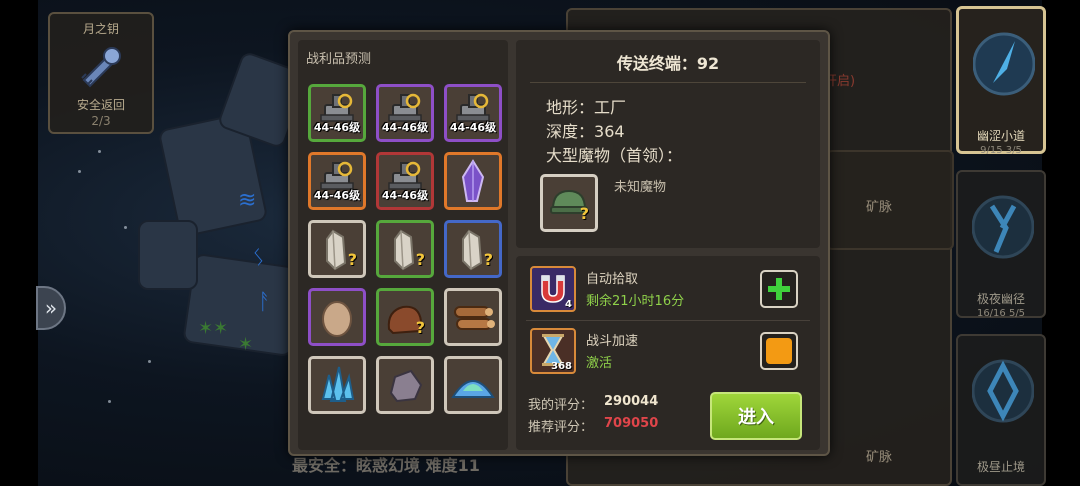 The width and height of the screenshot is (1080, 486). What do you see at coordinates (1001, 313) in the screenshot?
I see `map-stats: 16/16 5/5` at bounding box center [1001, 313].